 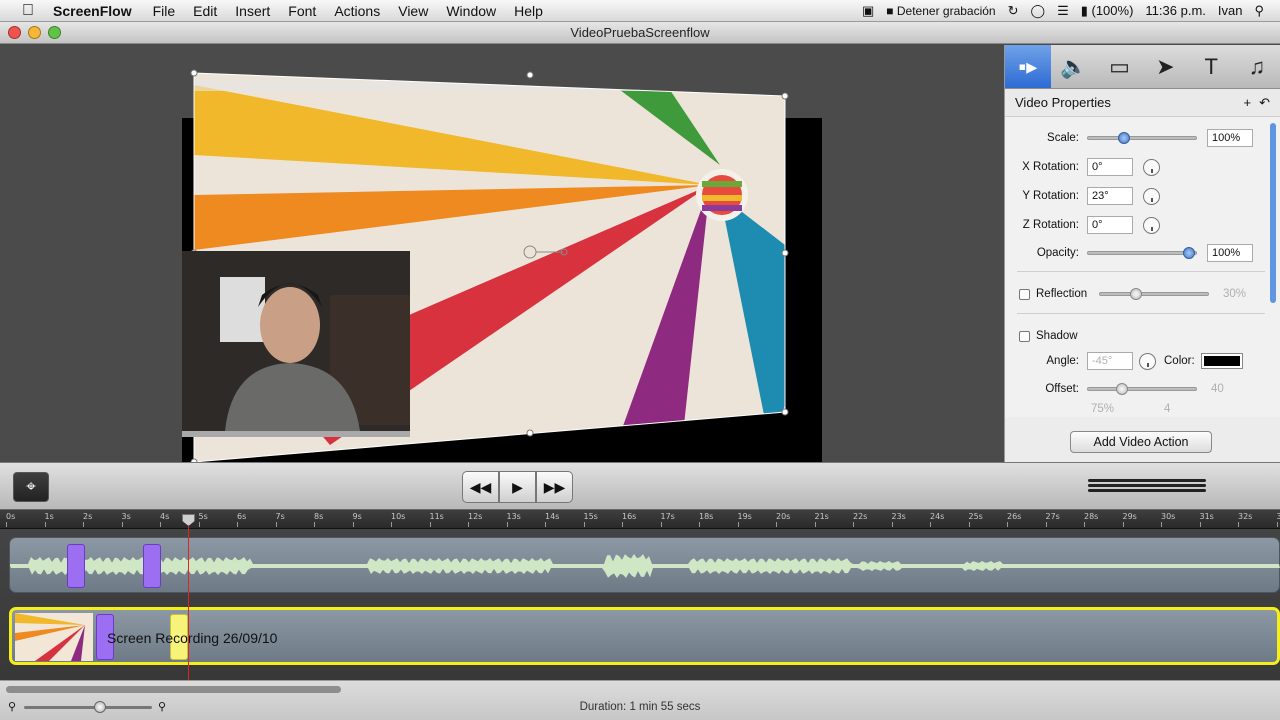 I want to click on z-rotation-dial, so click(x=1151, y=225).